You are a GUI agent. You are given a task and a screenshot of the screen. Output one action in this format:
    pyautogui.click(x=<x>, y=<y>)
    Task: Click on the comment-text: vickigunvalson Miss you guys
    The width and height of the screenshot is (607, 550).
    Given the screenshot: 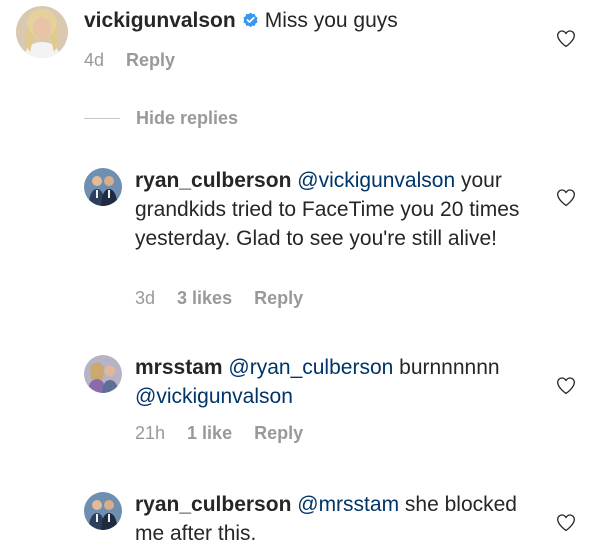 What is the action you would take?
    pyautogui.click(x=284, y=20)
    